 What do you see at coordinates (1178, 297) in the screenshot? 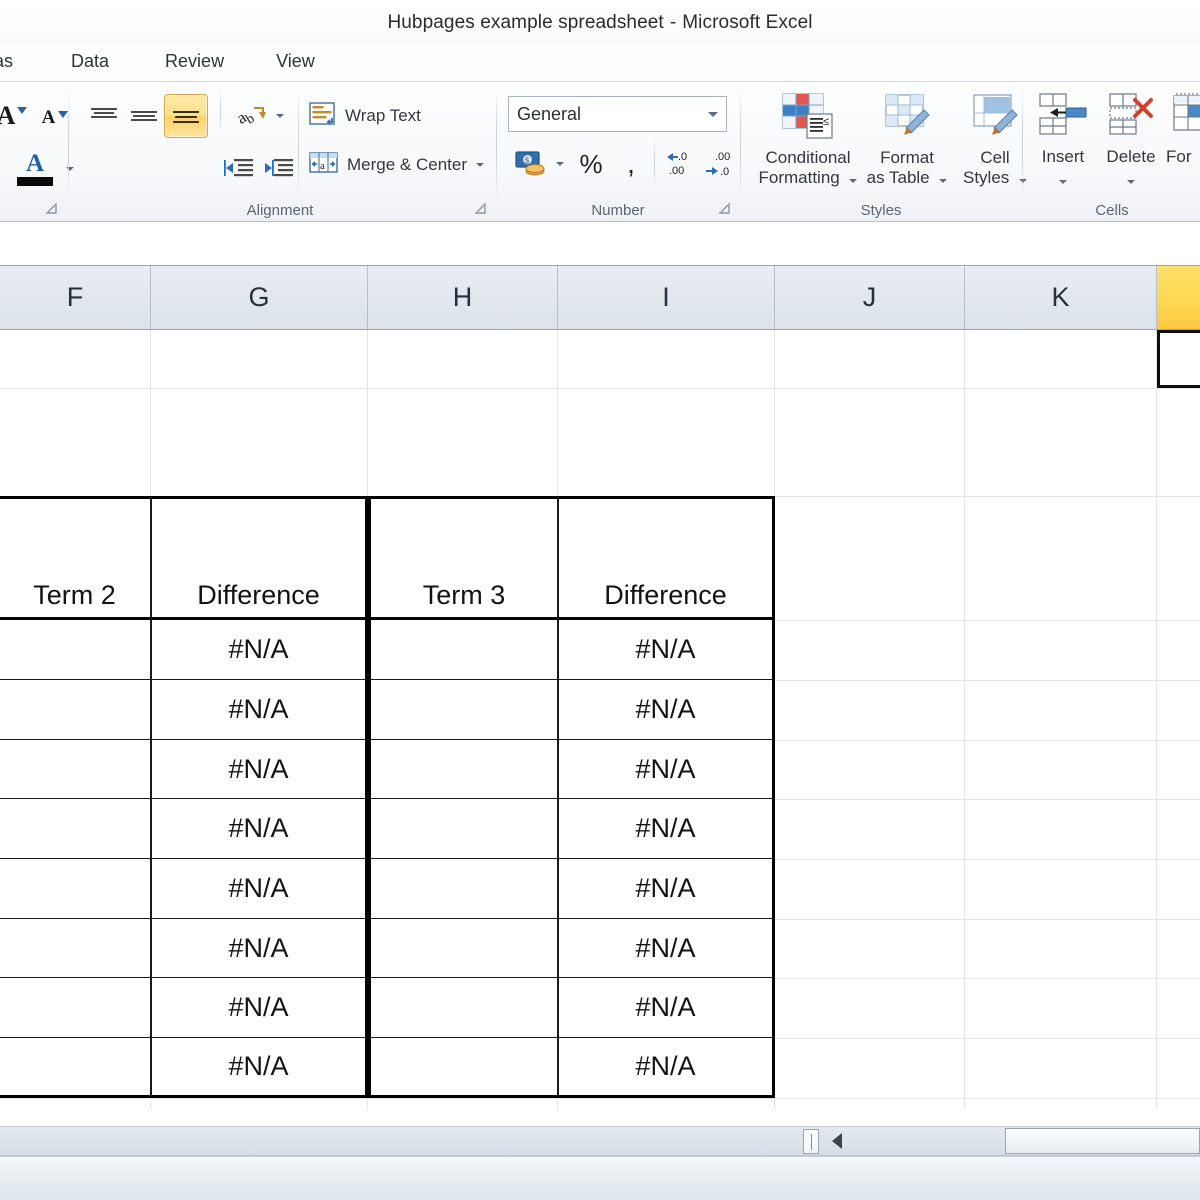
I see `column-header-l-selected` at bounding box center [1178, 297].